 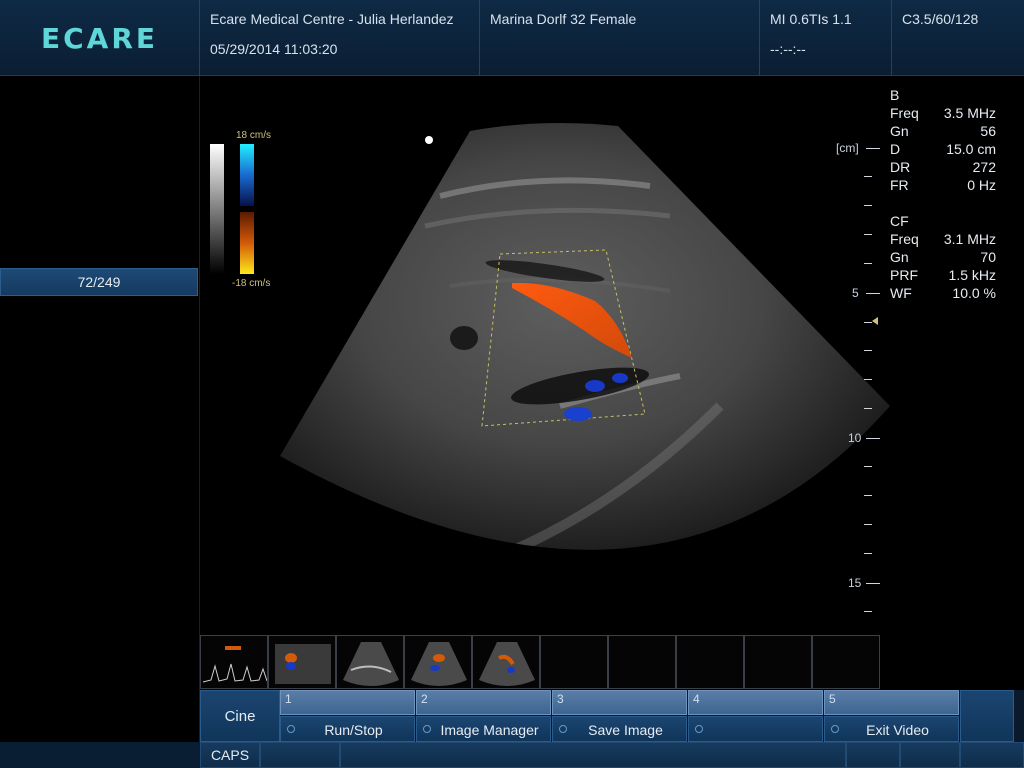 I want to click on color-scale-top: 18 cm/s, so click(x=253, y=135).